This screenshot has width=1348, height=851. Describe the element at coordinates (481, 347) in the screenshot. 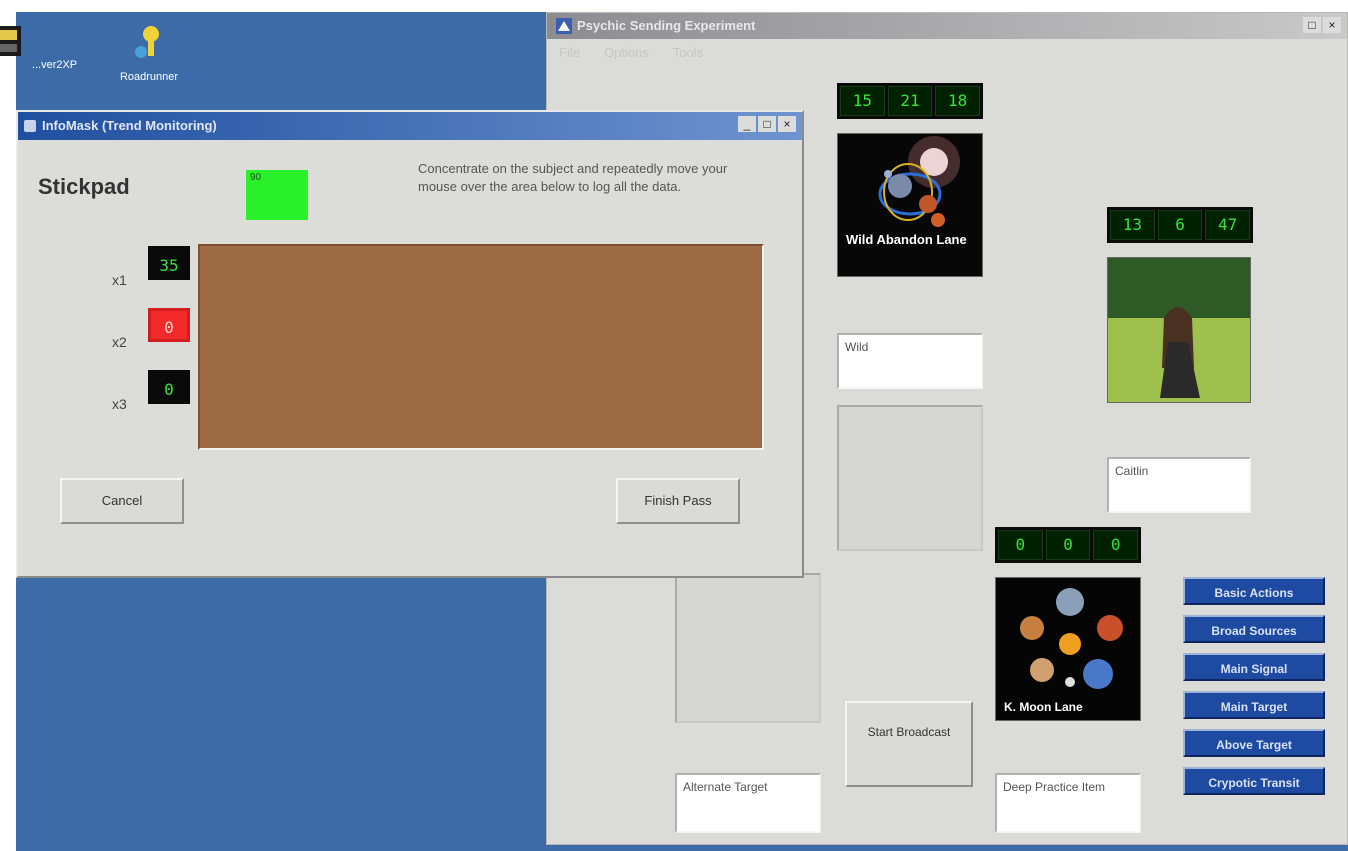

I see `stickpad-area` at that location.